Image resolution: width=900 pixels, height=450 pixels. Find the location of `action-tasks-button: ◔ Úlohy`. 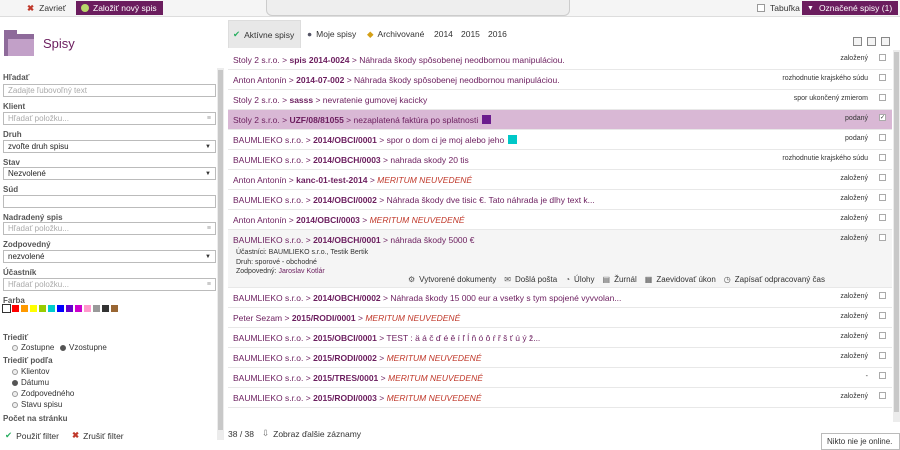

action-tasks-button: ◔ Úlohy is located at coordinates (579, 279).